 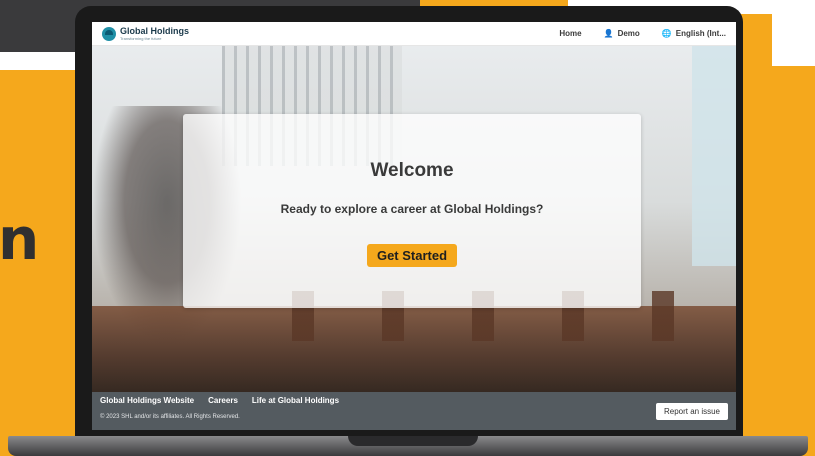 I want to click on globe-icon: 🌐, so click(x=666, y=33).